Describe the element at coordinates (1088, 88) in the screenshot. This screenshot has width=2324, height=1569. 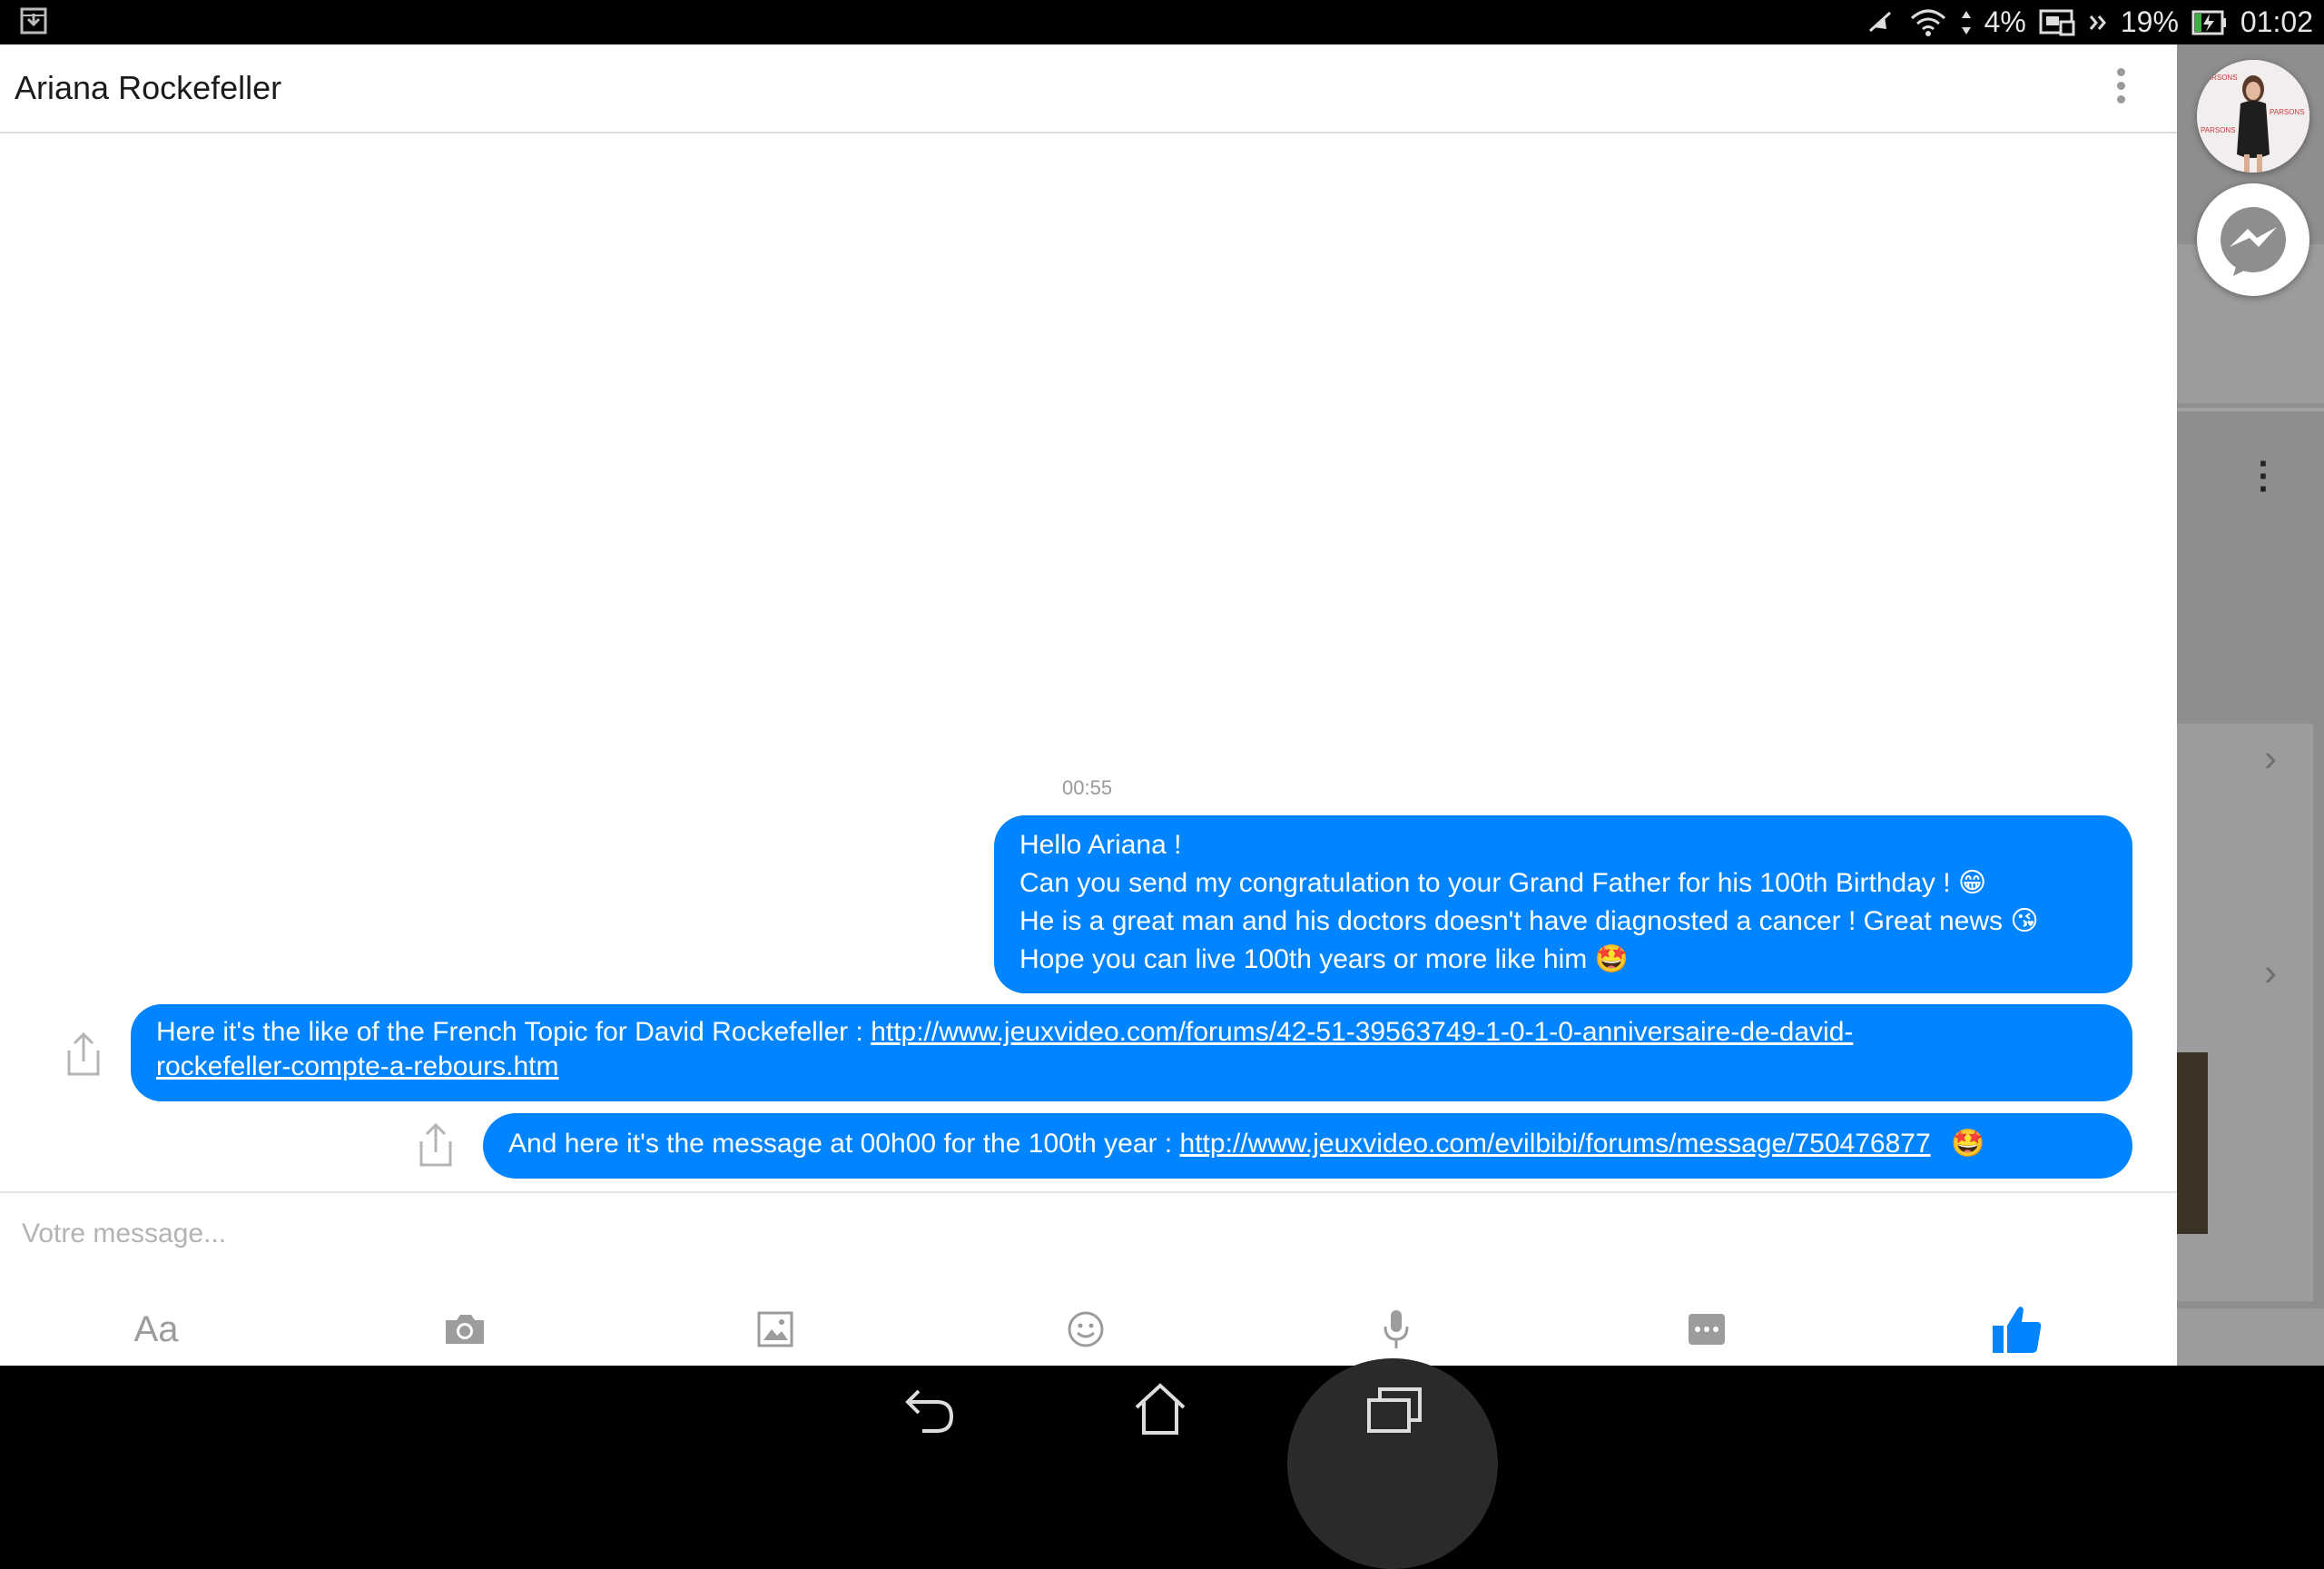
I see `chat-header: Ariana Rockefeller` at that location.